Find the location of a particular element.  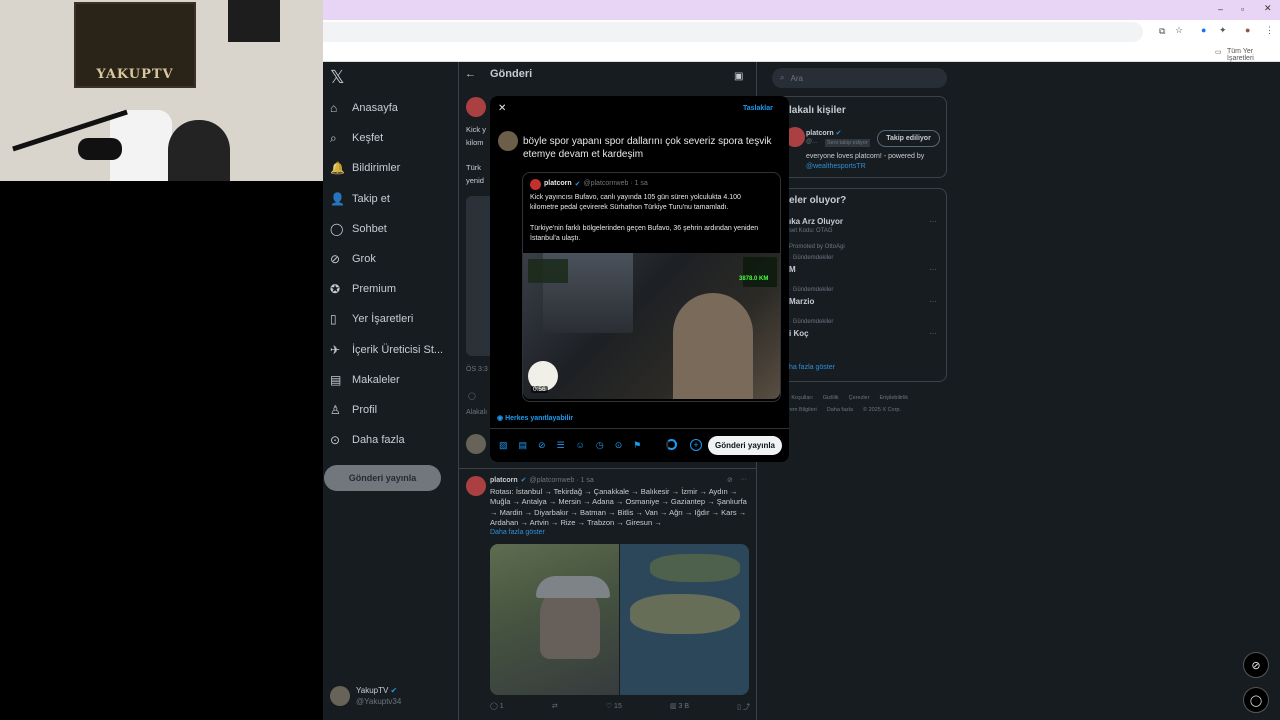

quote-video: 3878.0 KM 0:56 is located at coordinates (651, 326).